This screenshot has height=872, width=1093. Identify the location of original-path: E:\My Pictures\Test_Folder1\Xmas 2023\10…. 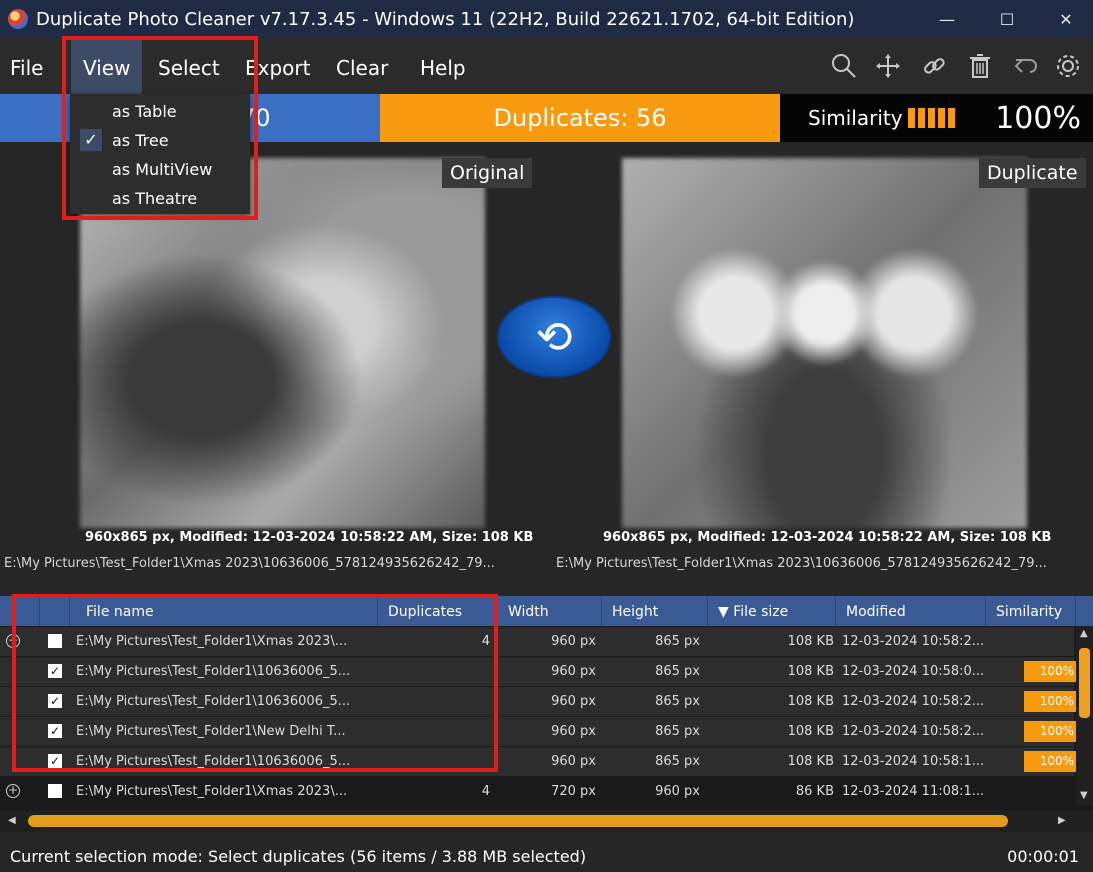
(249, 563).